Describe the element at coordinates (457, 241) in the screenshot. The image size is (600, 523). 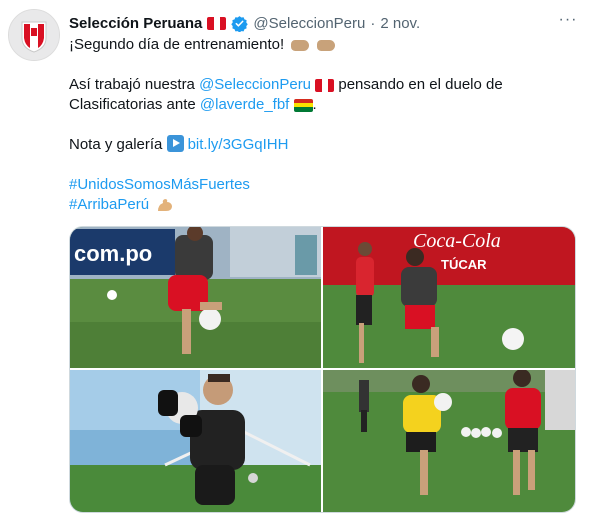
I see `photo2-banner-text: Coca-Cola` at that location.